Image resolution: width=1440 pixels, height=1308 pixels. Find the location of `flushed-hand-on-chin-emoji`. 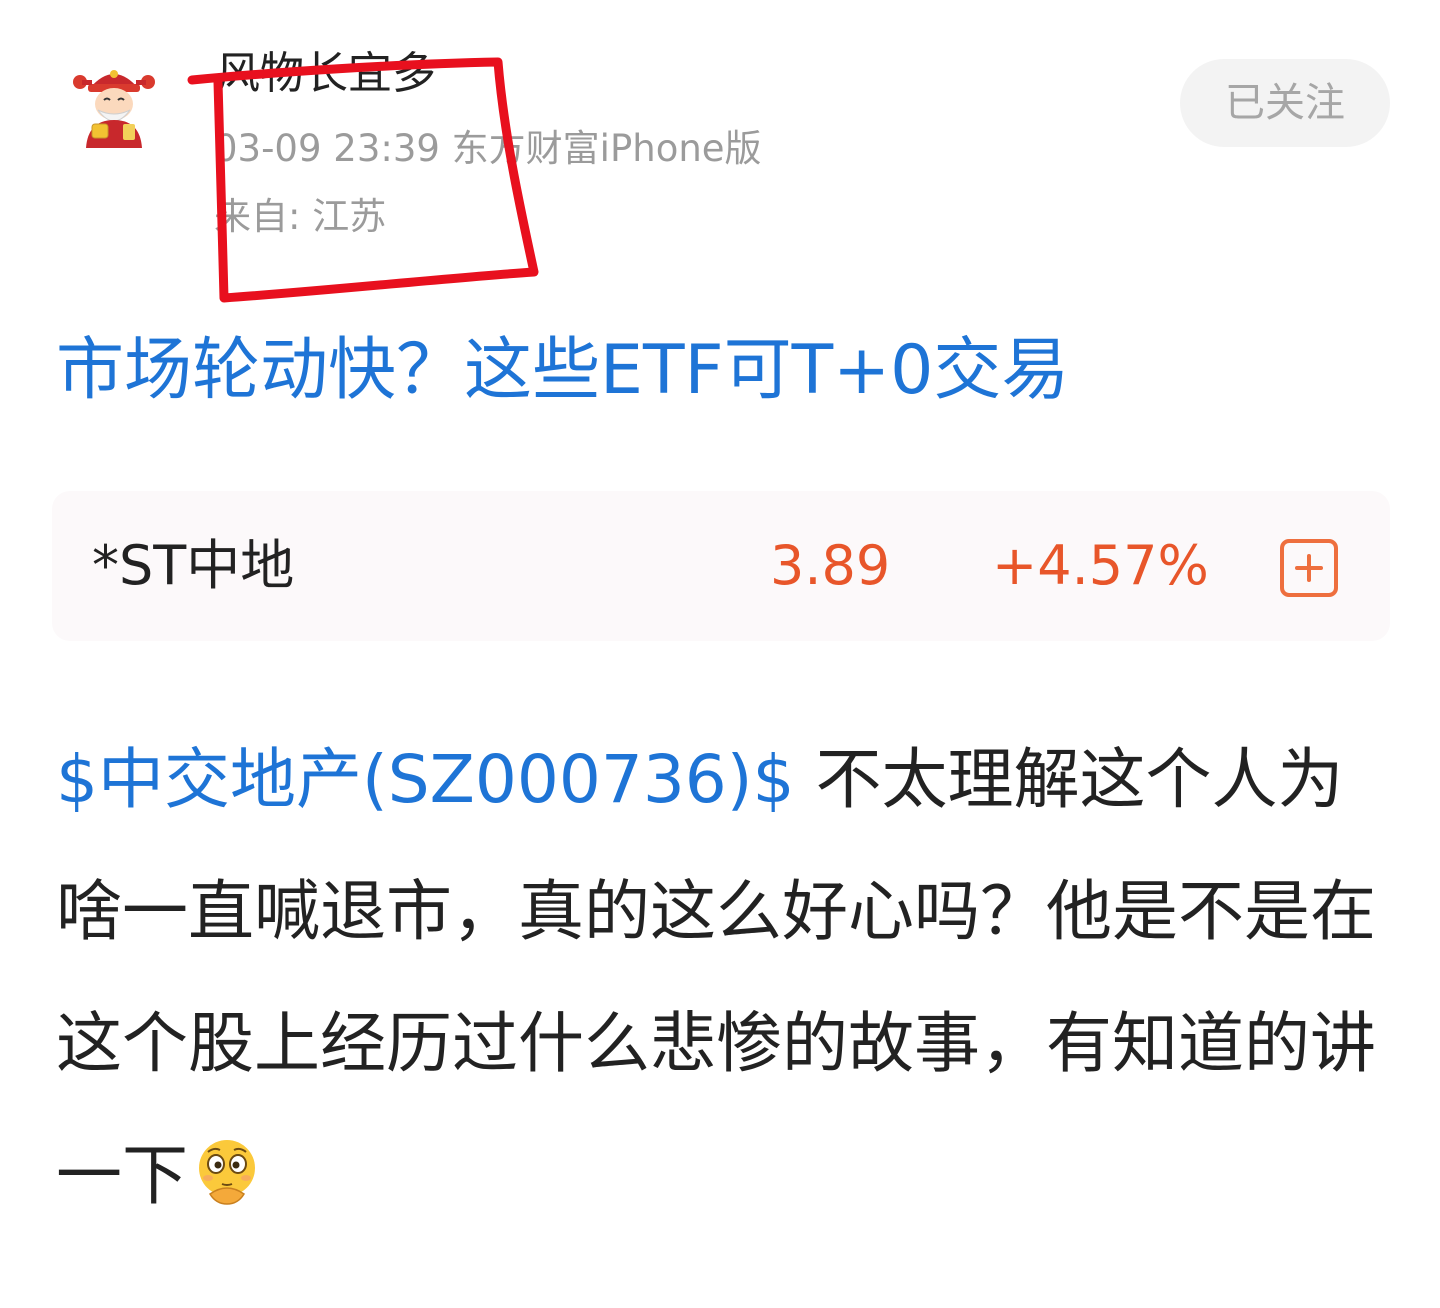

flushed-hand-on-chin-emoji is located at coordinates (227, 1172).